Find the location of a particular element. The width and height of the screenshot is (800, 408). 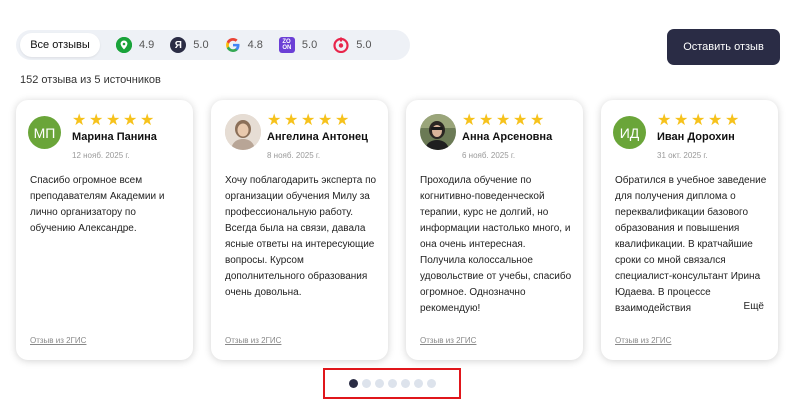

avatar: МП is located at coordinates (44, 132).